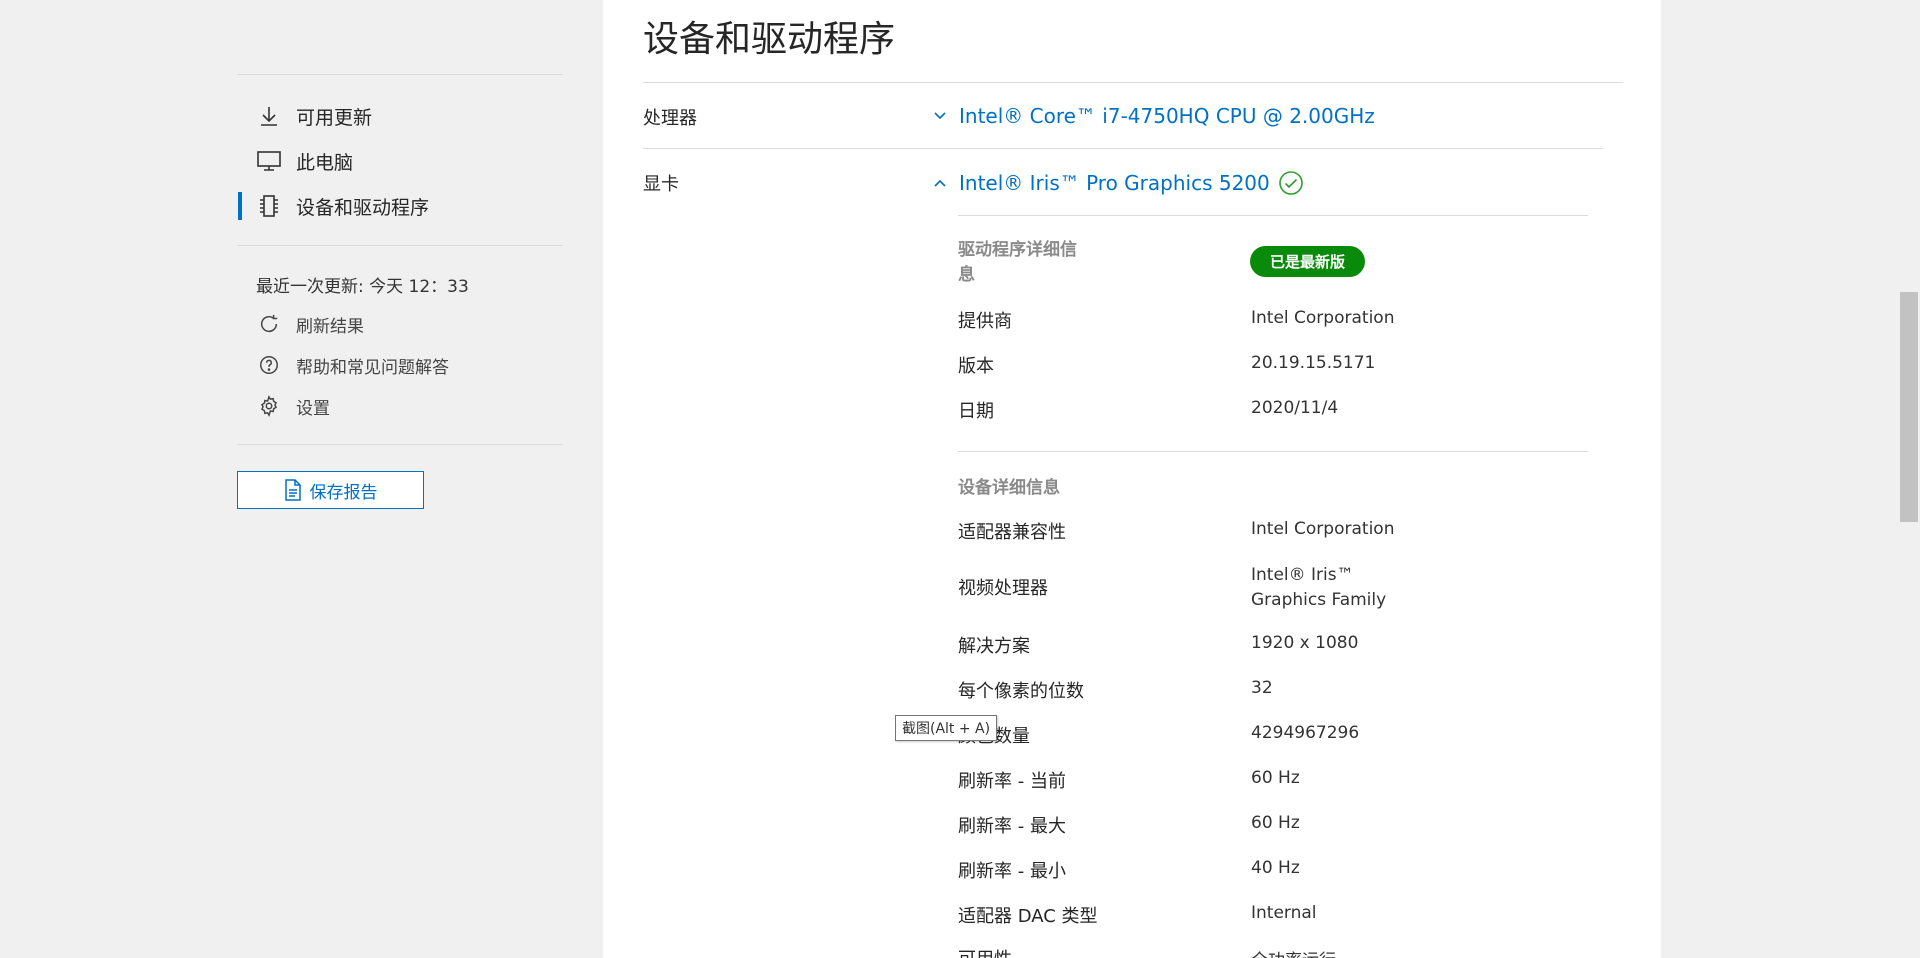 The height and width of the screenshot is (958, 1920). Describe the element at coordinates (400, 161) in the screenshot. I see `nav-this-pc: 此电脑` at that location.